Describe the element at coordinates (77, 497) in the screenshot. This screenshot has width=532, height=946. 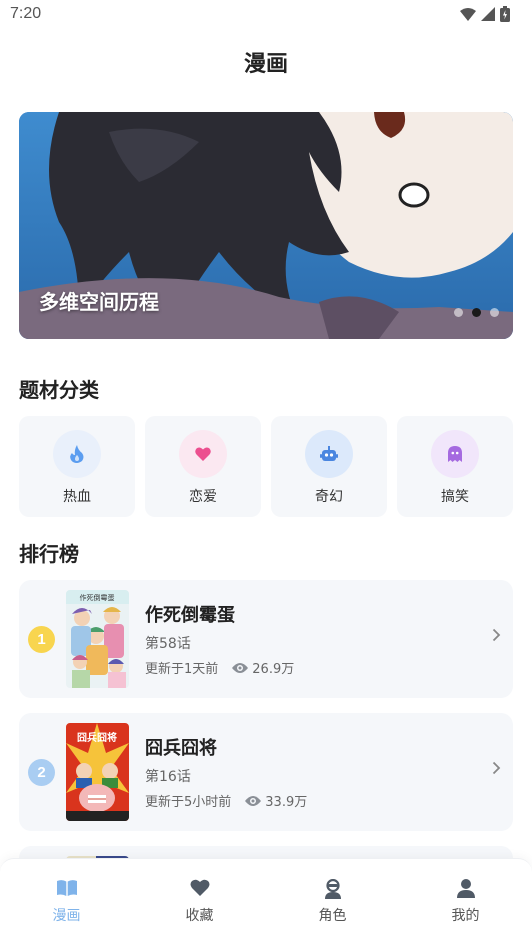
I see `genre-label: 热血` at that location.